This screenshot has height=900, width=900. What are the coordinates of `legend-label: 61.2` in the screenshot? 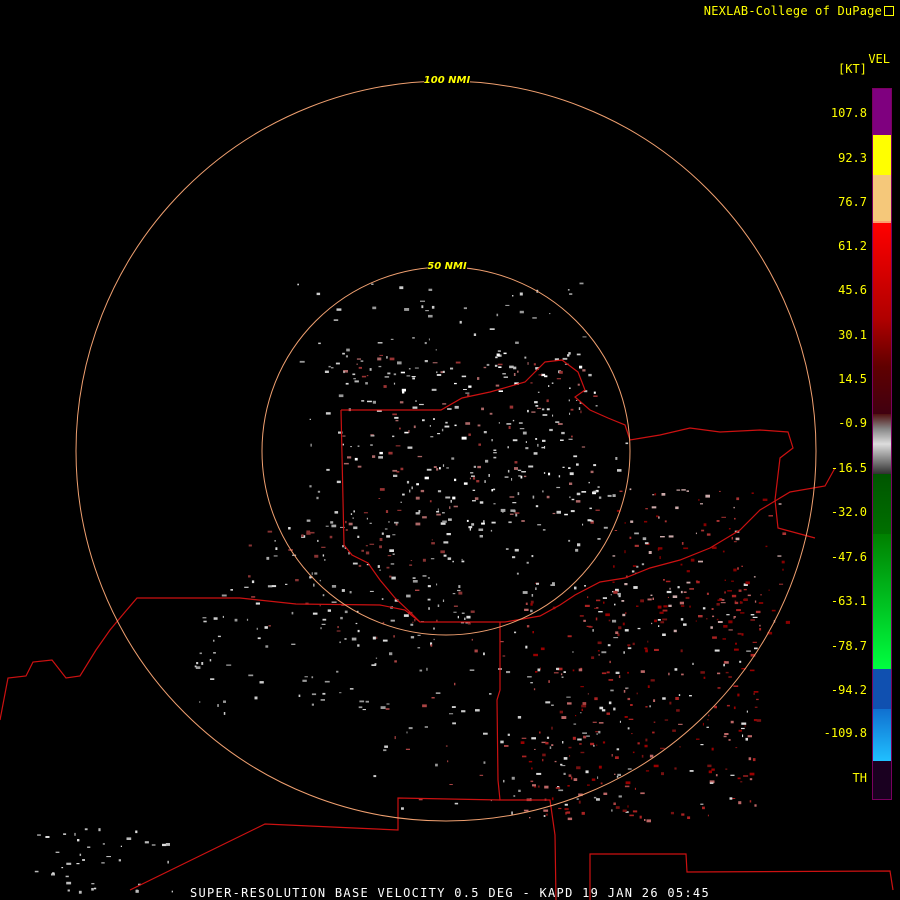 It's located at (852, 246).